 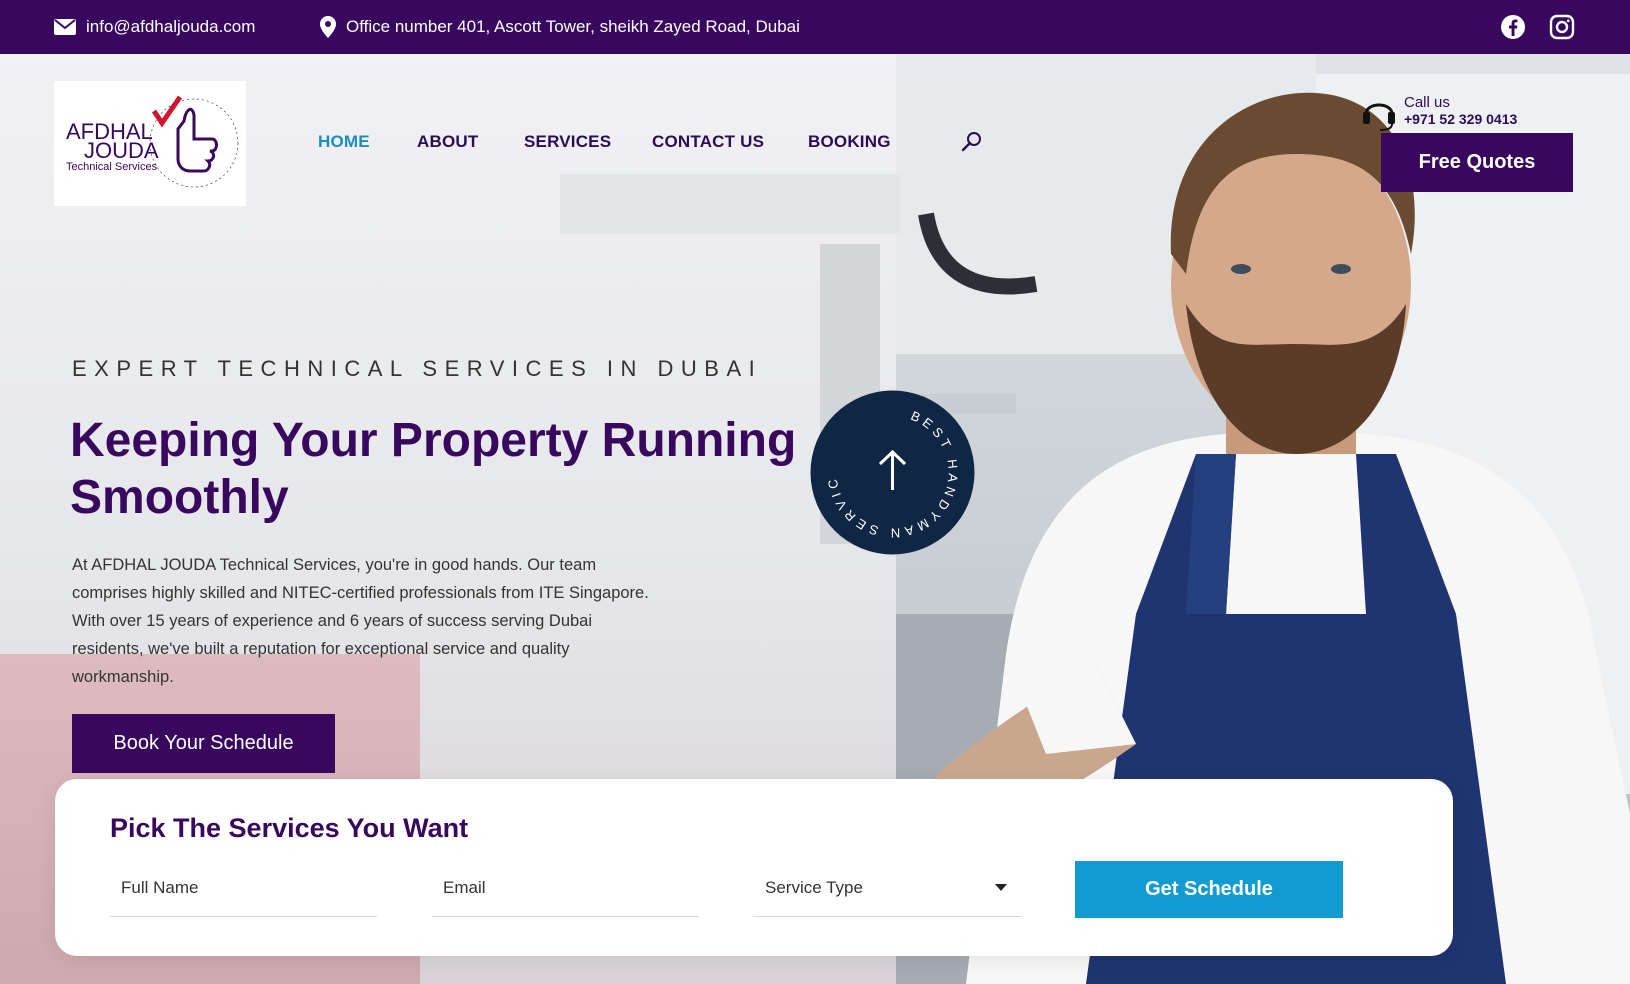 What do you see at coordinates (417, 368) in the screenshot?
I see `hero-tagline: EXPERT TECHNICAL SERVICES IN DUBAI` at bounding box center [417, 368].